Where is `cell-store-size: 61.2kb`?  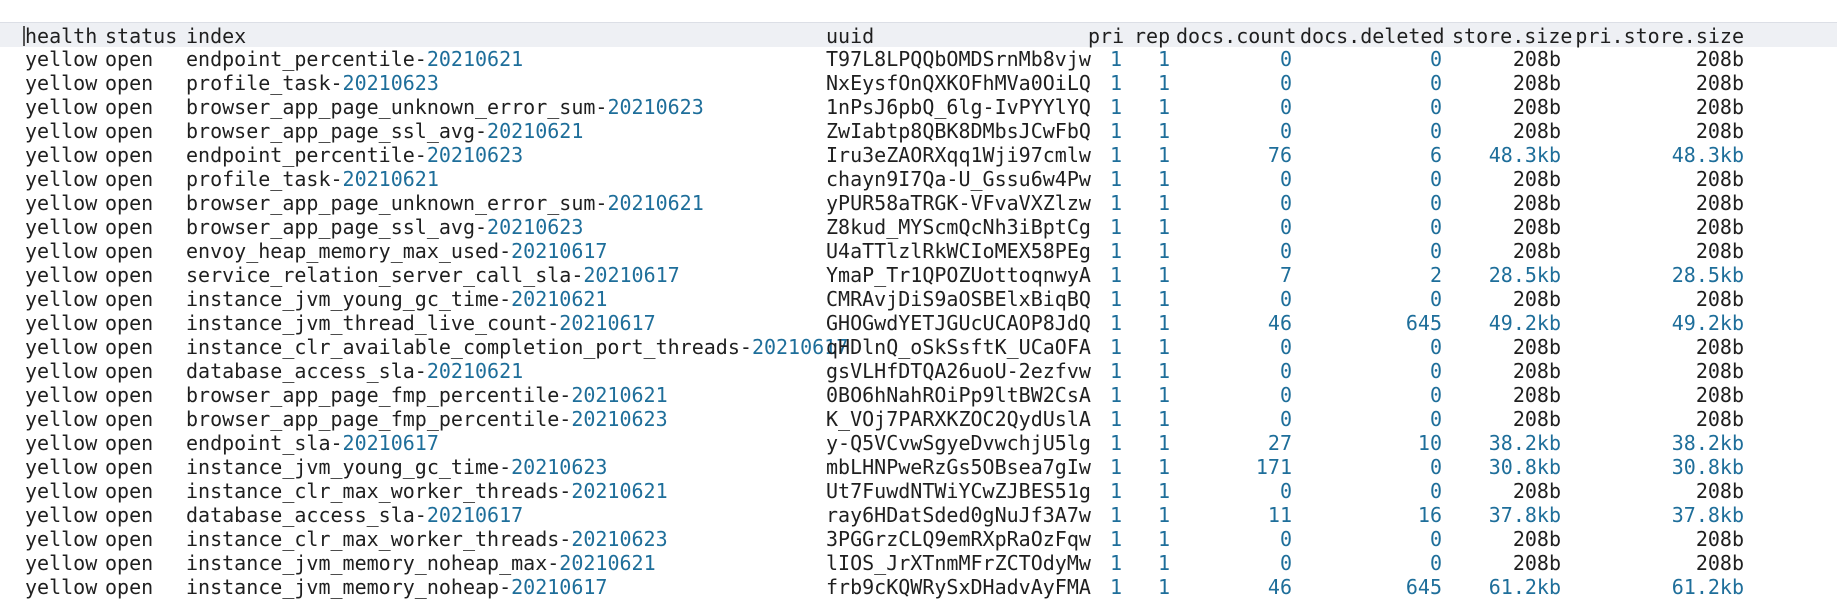 cell-store-size: 61.2kb is located at coordinates (1524, 587).